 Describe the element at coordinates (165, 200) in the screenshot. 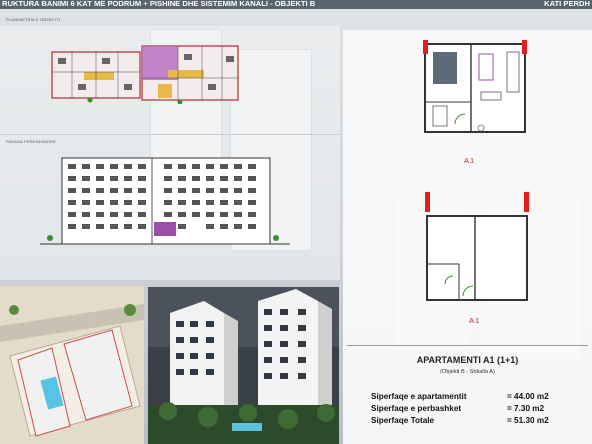

I see `facade-drawing` at that location.